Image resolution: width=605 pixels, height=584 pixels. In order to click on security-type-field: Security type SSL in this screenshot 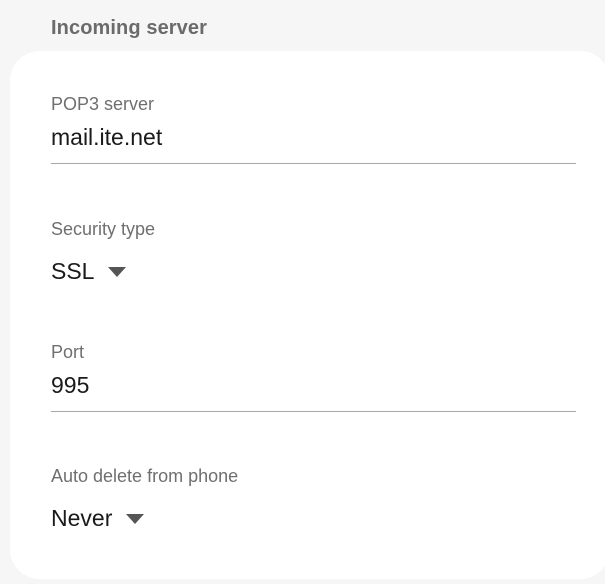, I will do `click(313, 251)`.